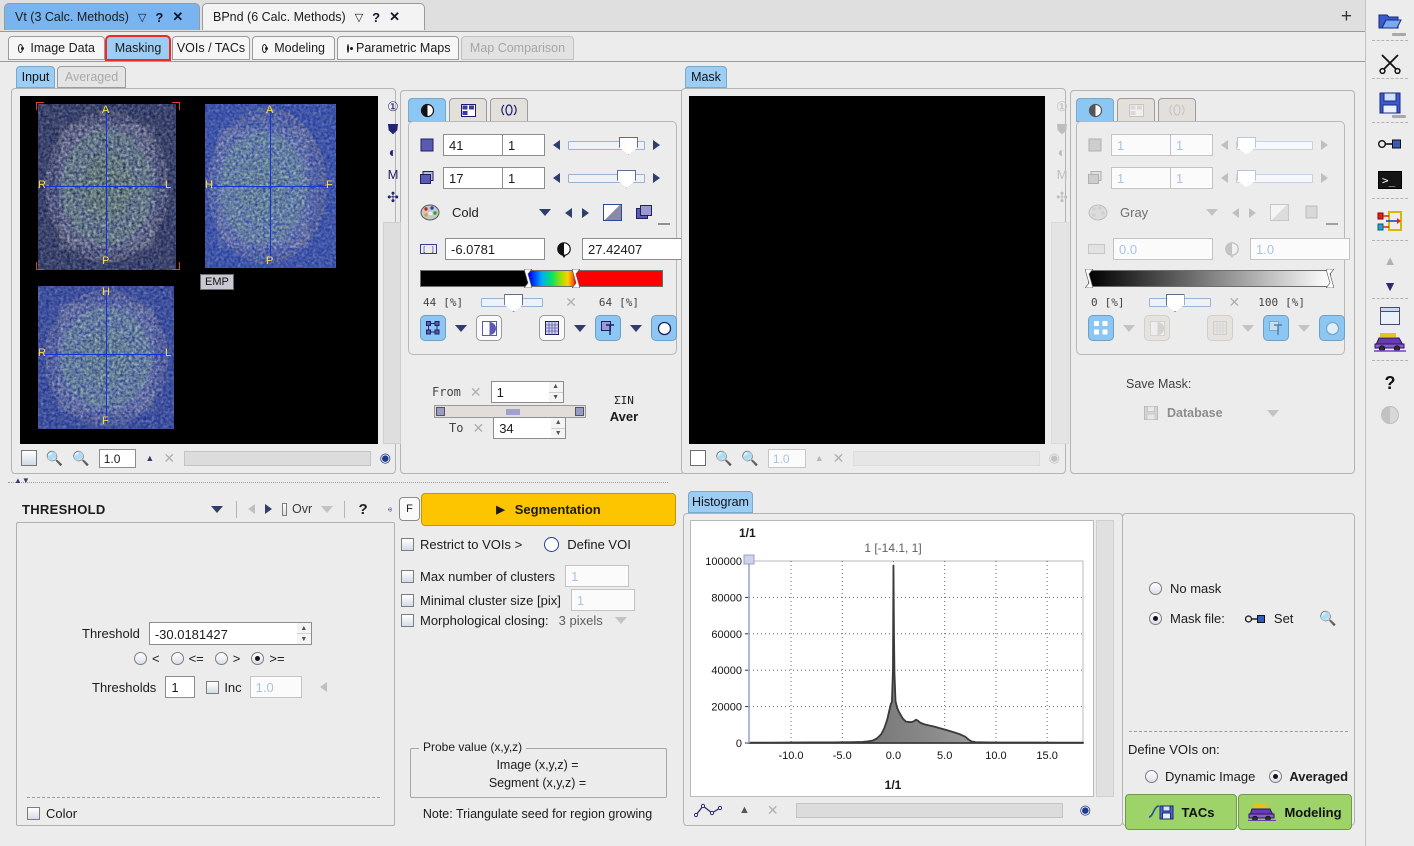 The width and height of the screenshot is (1414, 846). I want to click on no-mask-row: No mask, so click(1185, 588).